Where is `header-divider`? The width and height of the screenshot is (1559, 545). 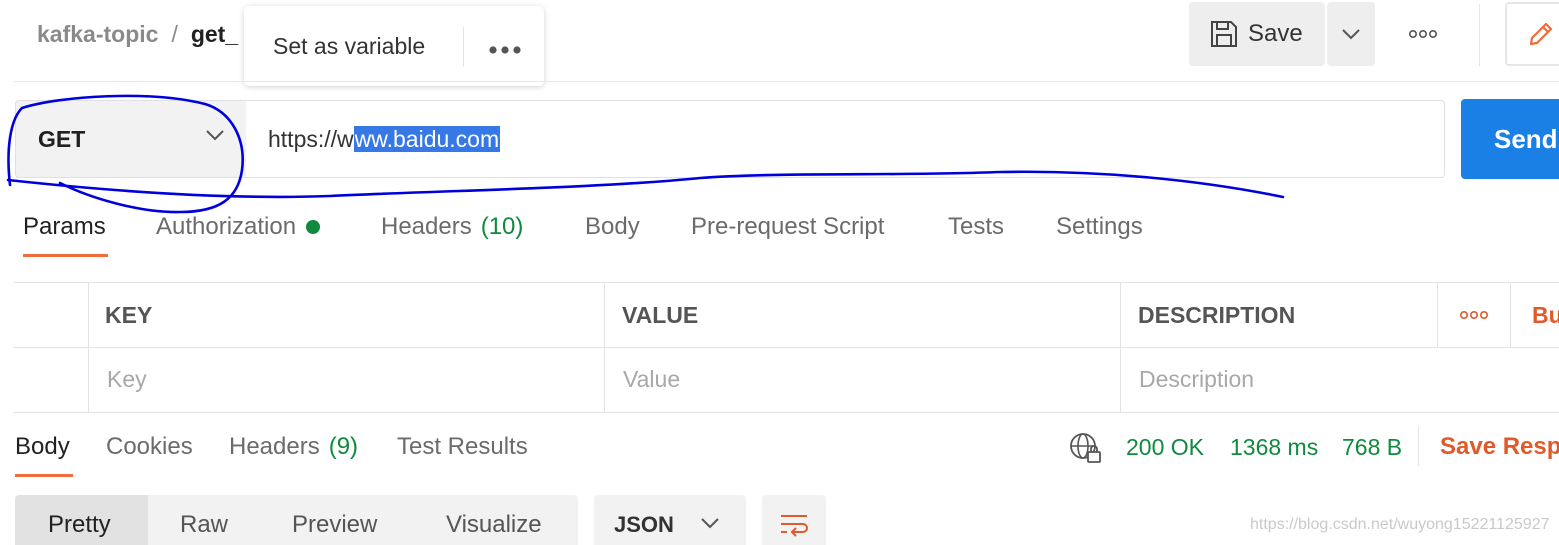 header-divider is located at coordinates (1479, 35).